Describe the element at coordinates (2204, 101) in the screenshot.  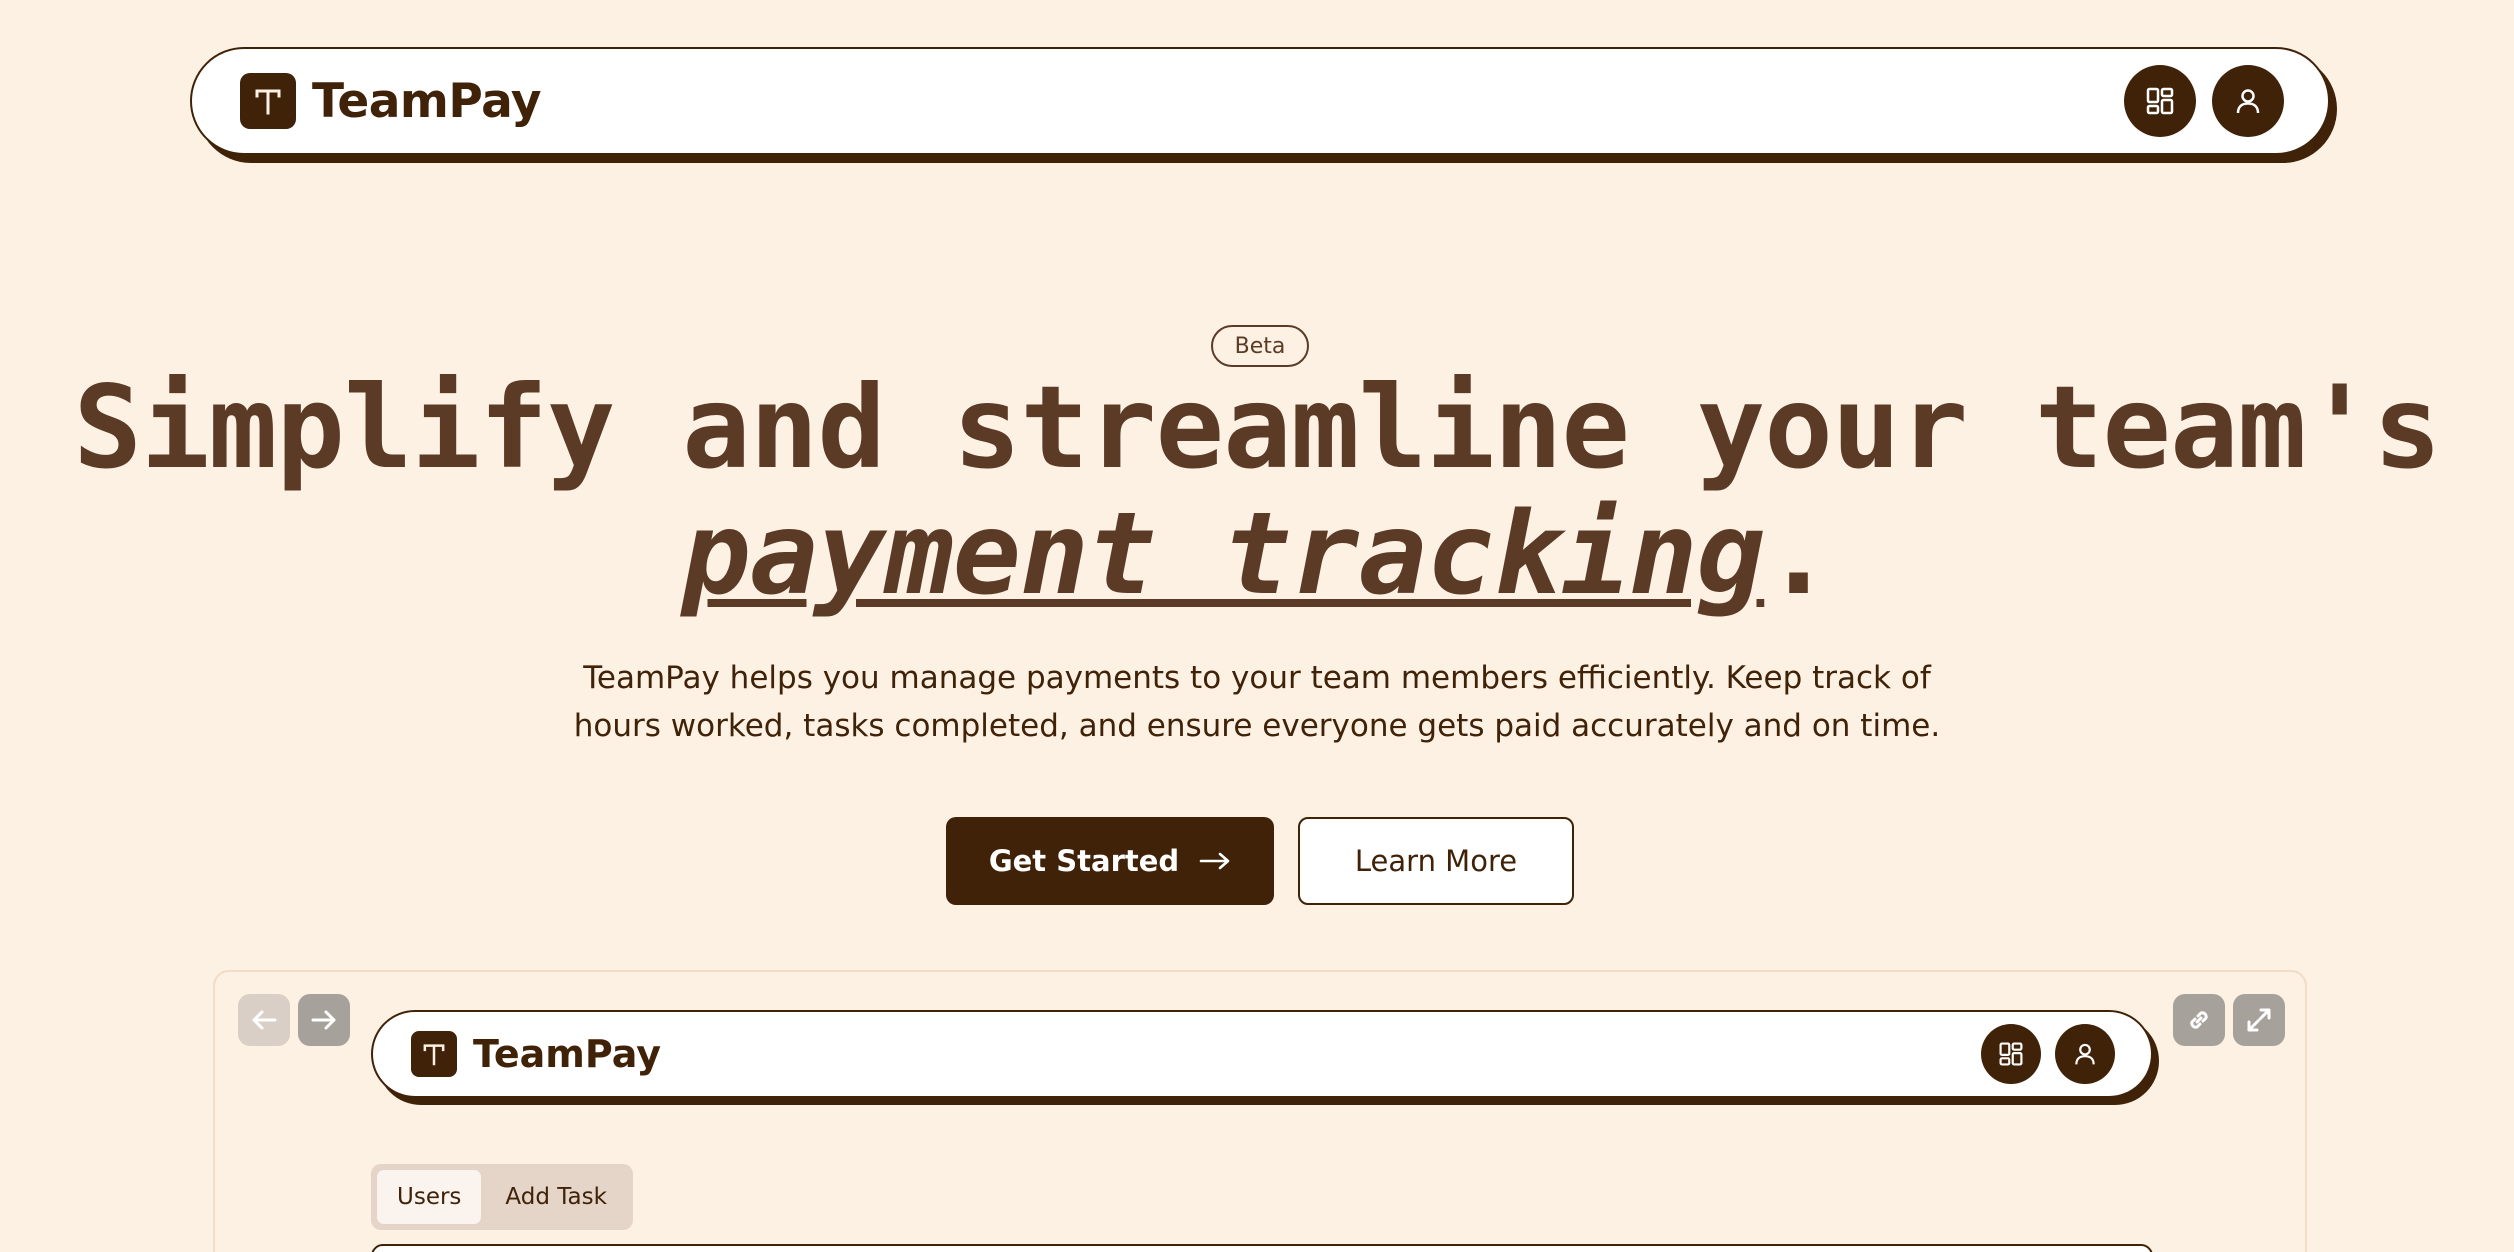
I see `nav-actions` at that location.